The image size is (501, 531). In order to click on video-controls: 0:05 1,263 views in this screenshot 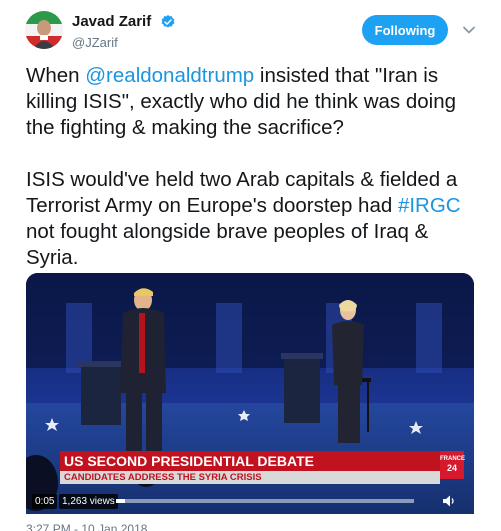, I will do `click(250, 501)`.